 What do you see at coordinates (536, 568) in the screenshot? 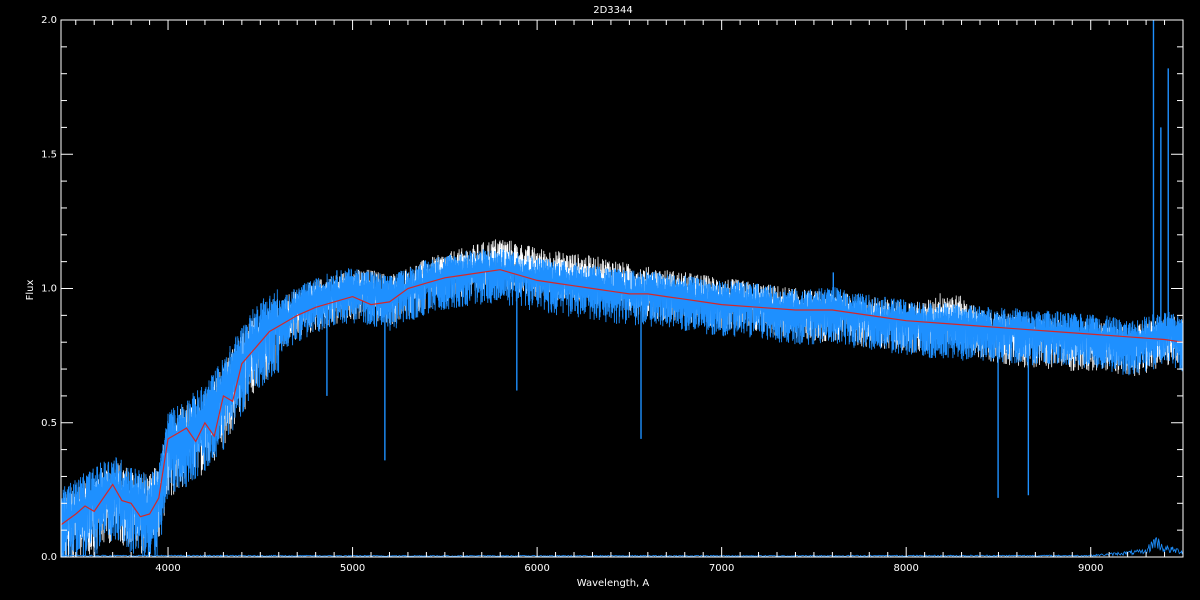
I see `x-tick-label: 6000` at bounding box center [536, 568].